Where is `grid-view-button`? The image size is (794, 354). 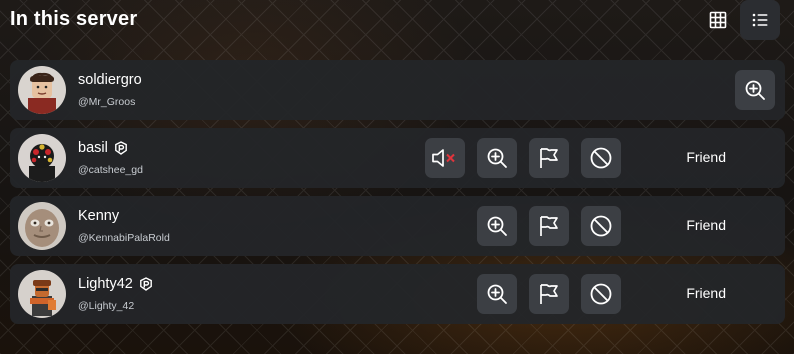 grid-view-button is located at coordinates (718, 20).